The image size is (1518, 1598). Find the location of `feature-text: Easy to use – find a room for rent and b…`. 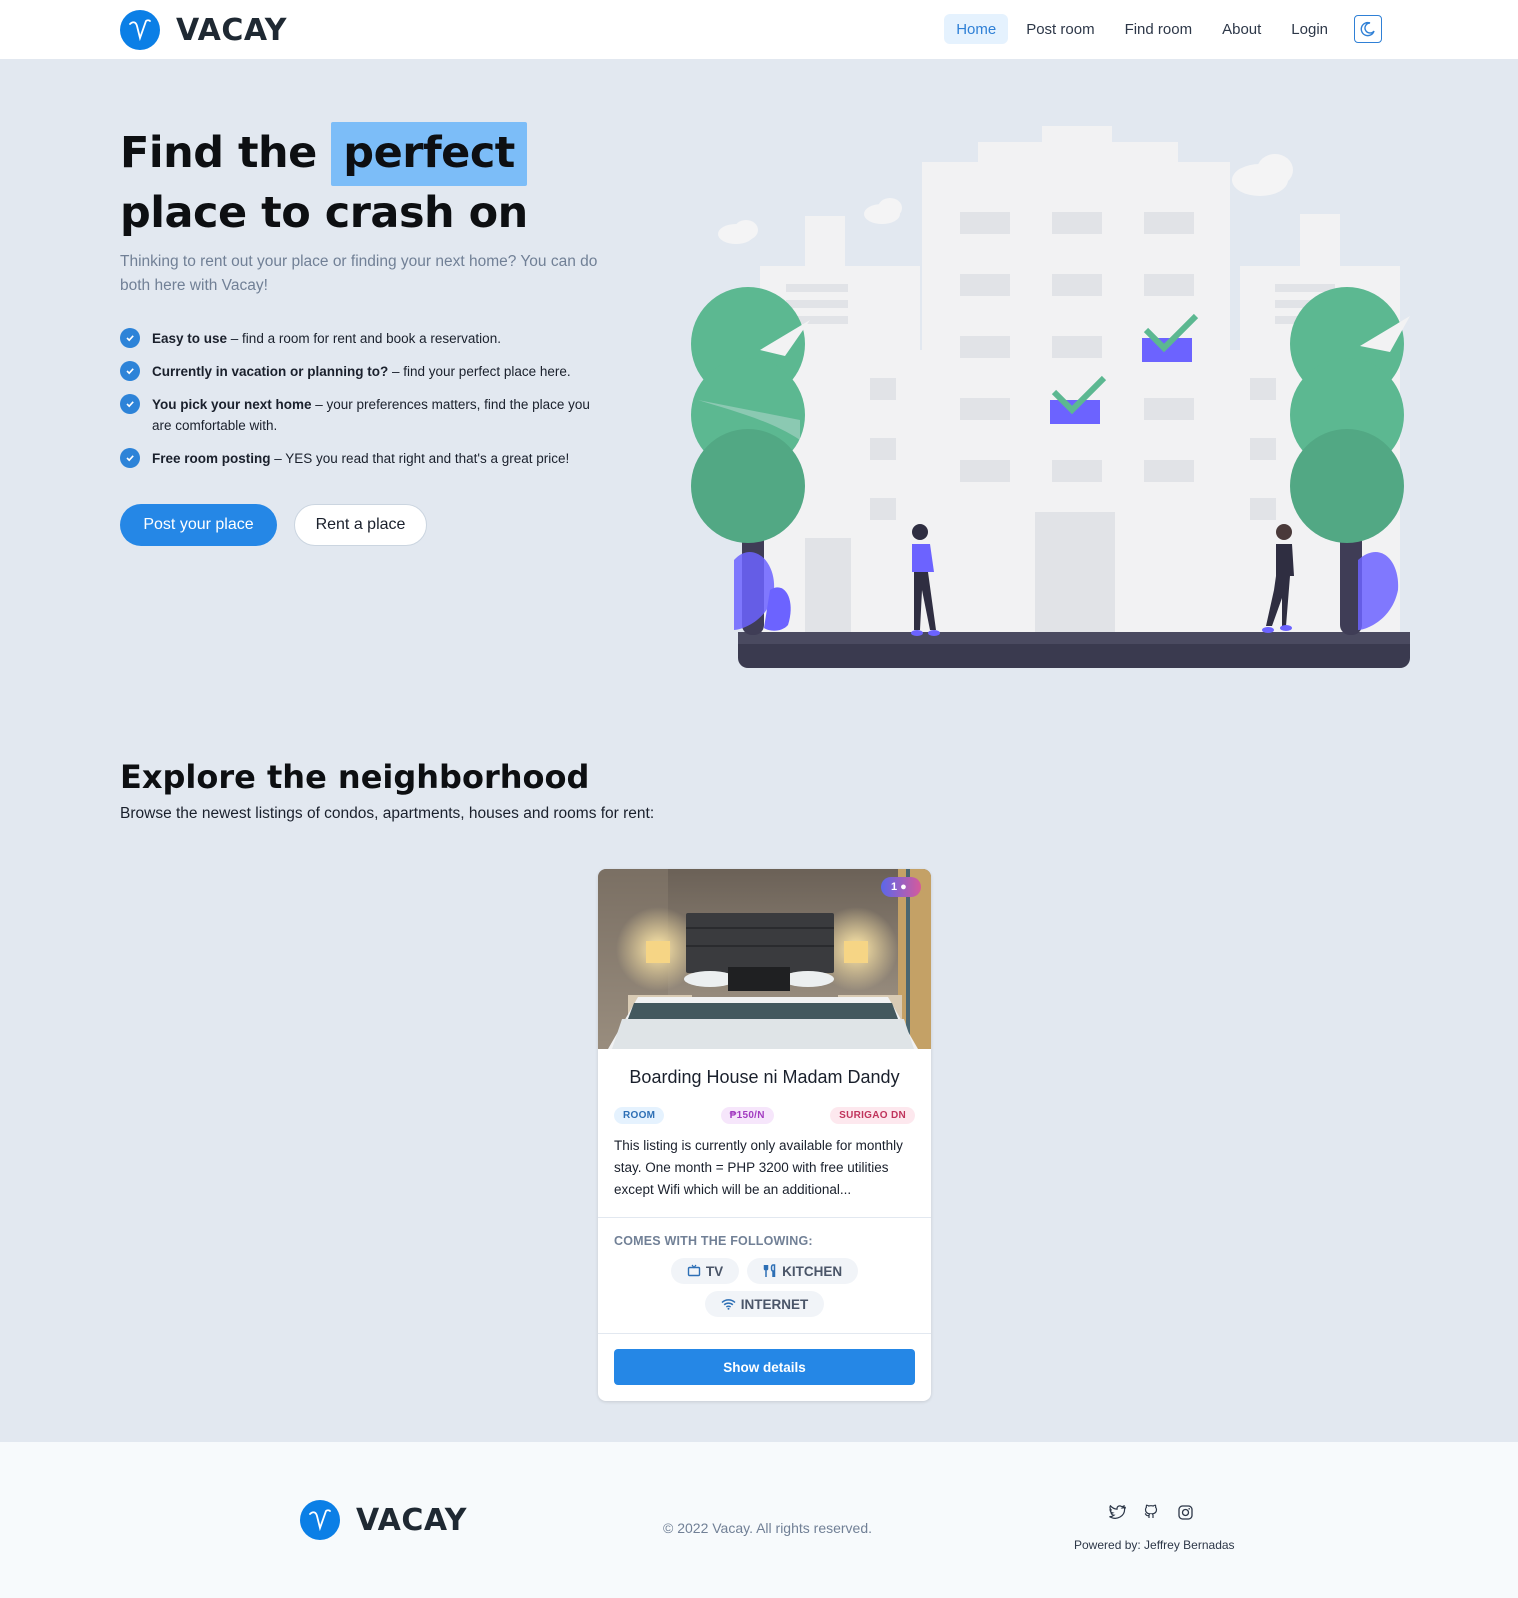

feature-text: Easy to use – find a room for rent and b… is located at coordinates (326, 338).